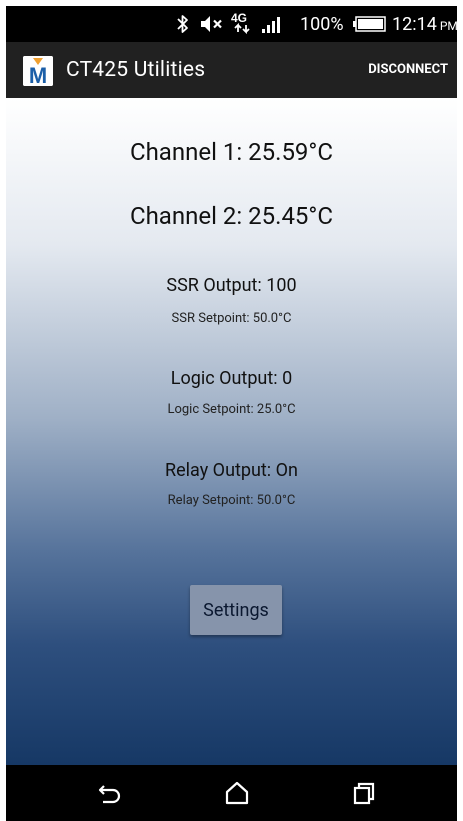  Describe the element at coordinates (231, 70) in the screenshot. I see `app-bar: M CT425 Utilities DISCONNECT` at that location.